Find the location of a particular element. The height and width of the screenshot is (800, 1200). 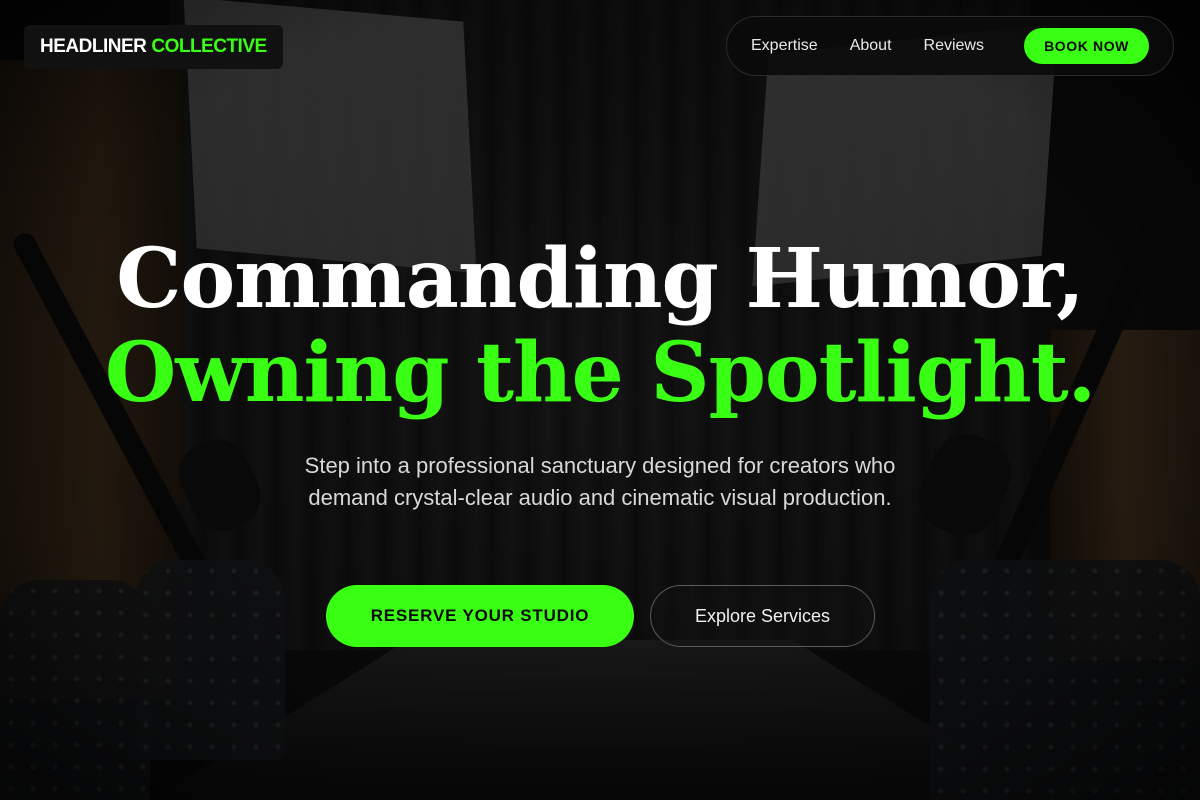

book-now-button: BOOK NOW is located at coordinates (1086, 46).